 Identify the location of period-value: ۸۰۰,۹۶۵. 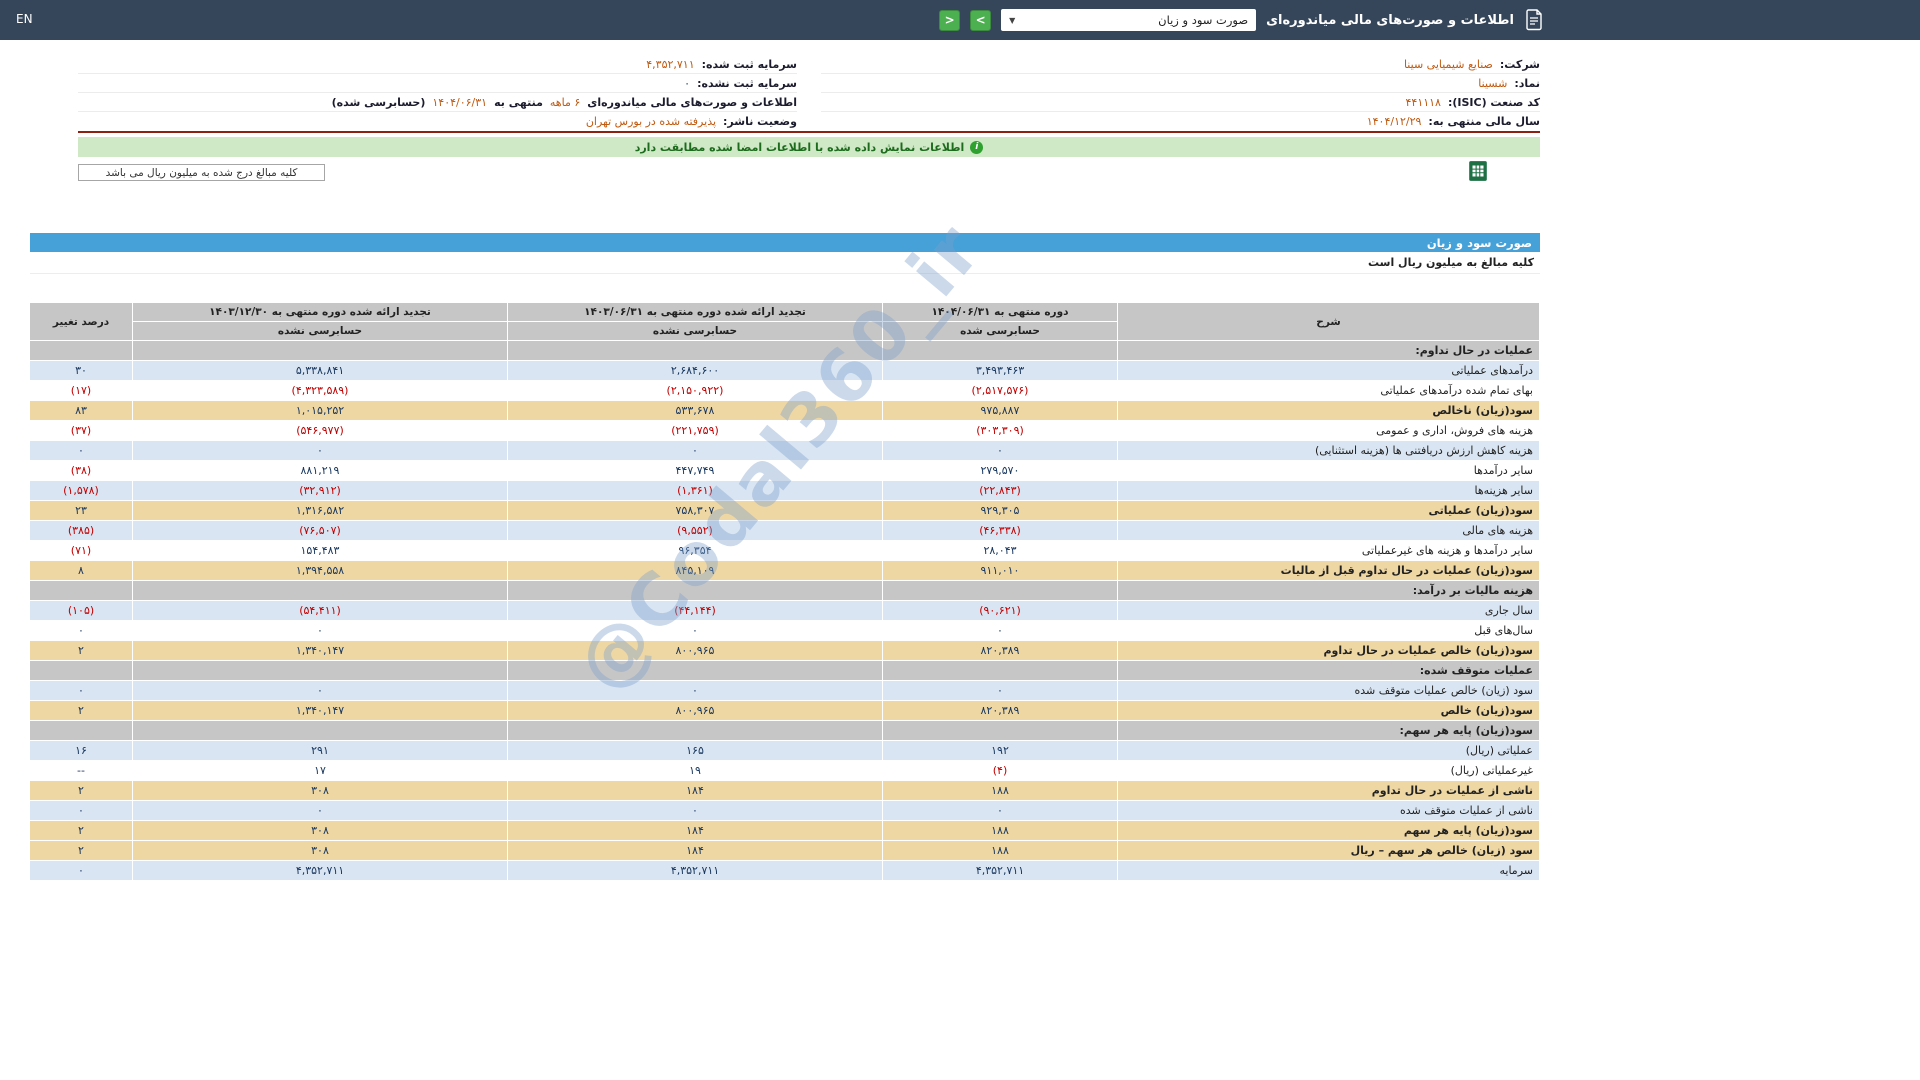
(695, 650).